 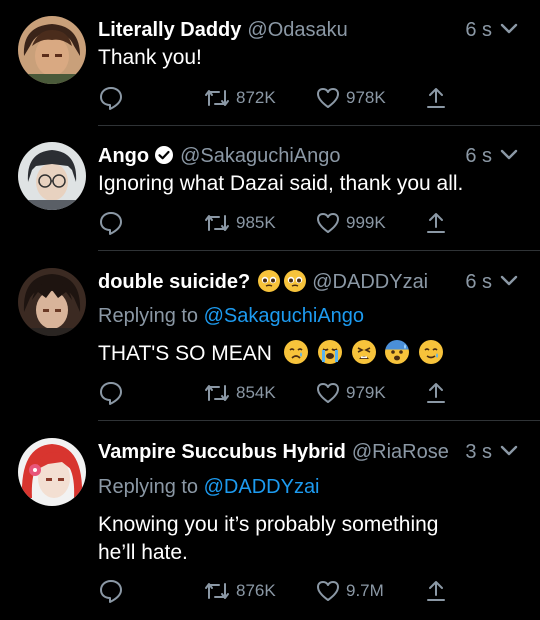 I want to click on retweet-button: 876K, so click(x=240, y=591).